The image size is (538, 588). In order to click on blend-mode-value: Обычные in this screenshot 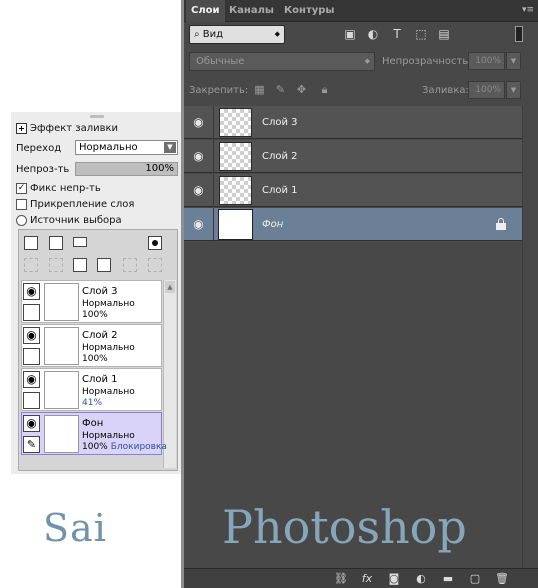, I will do `click(220, 61)`.